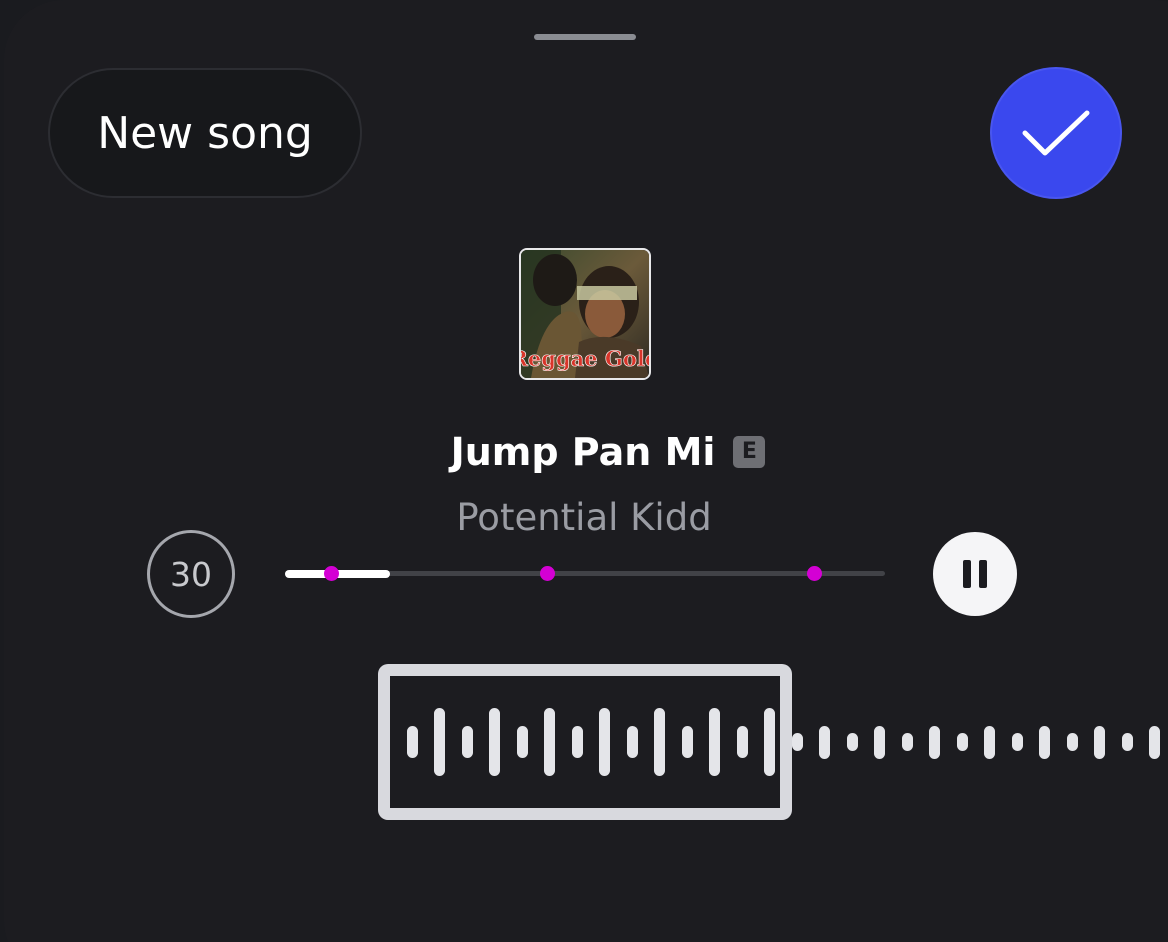 Image resolution: width=1168 pixels, height=942 pixels. Describe the element at coordinates (331, 573) in the screenshot. I see `progress-marker` at that location.